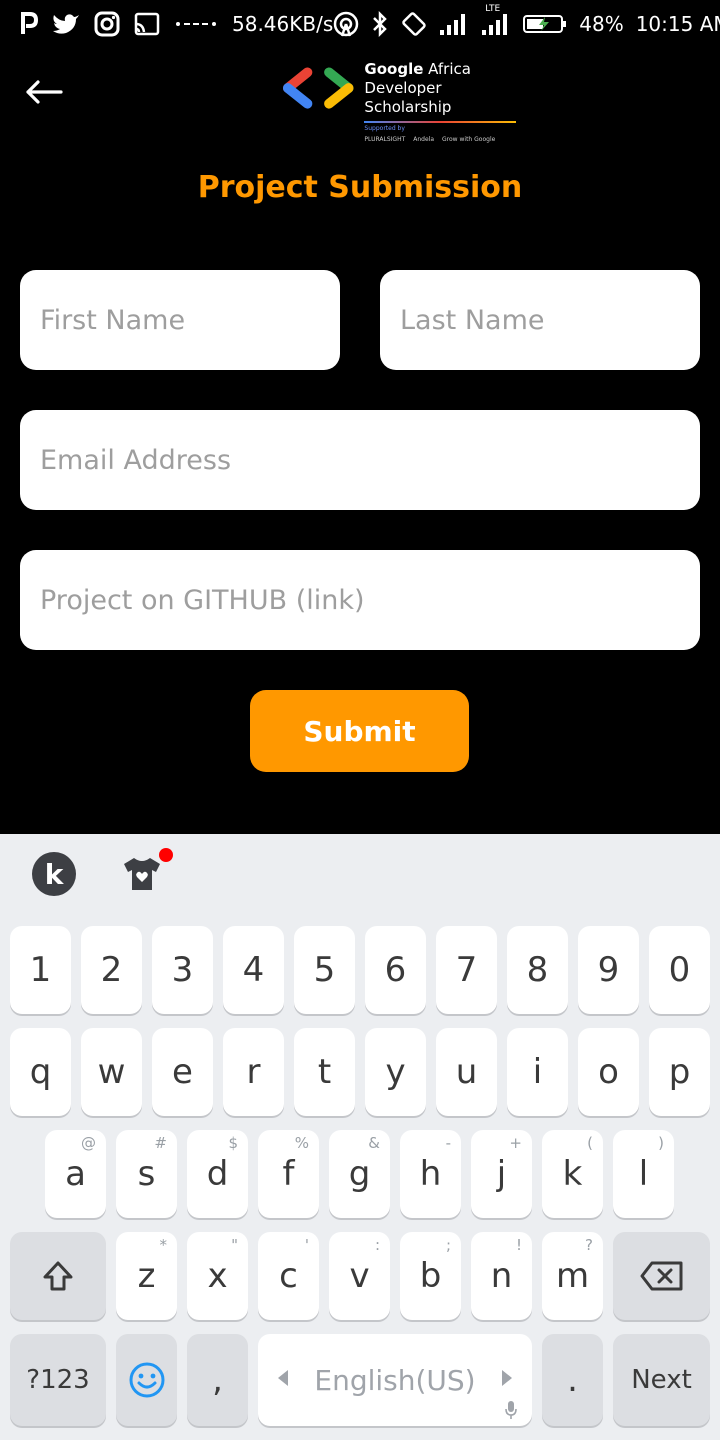  I want to click on key-e: e, so click(182, 1072).